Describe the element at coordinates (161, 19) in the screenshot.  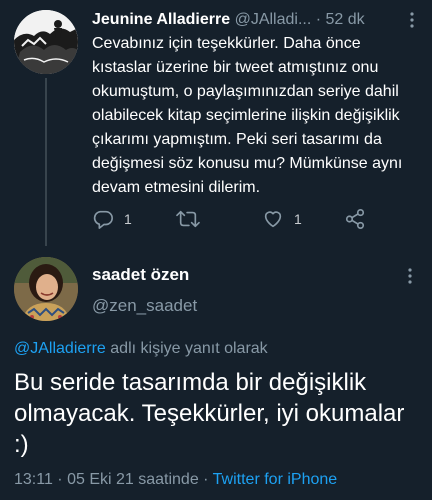
I see `reply-display-name: Jeunine Alladierre` at that location.